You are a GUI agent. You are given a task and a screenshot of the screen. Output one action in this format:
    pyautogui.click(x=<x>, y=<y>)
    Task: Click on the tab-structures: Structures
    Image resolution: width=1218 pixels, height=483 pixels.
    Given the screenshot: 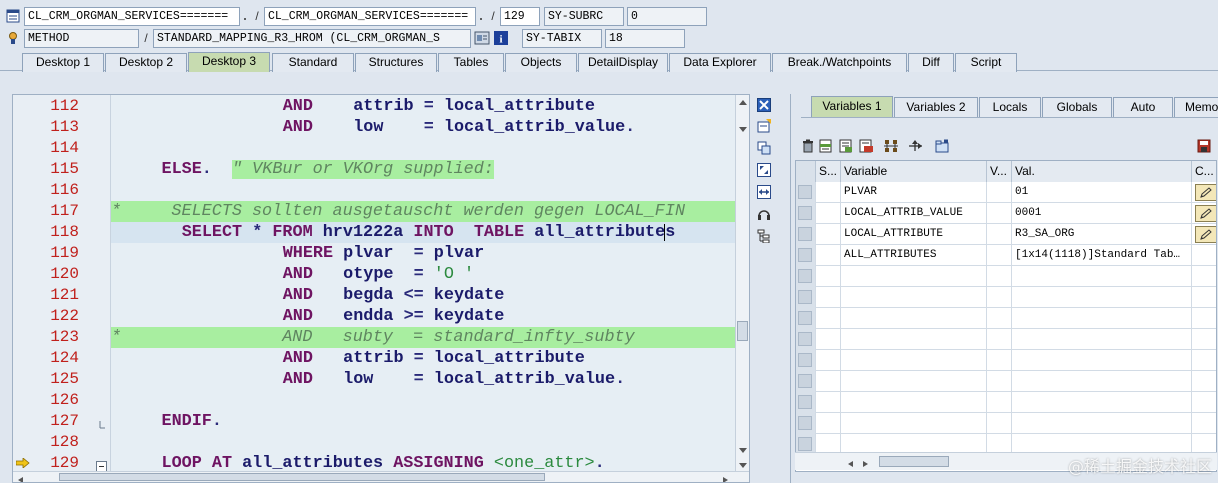 What is the action you would take?
    pyautogui.click(x=396, y=62)
    